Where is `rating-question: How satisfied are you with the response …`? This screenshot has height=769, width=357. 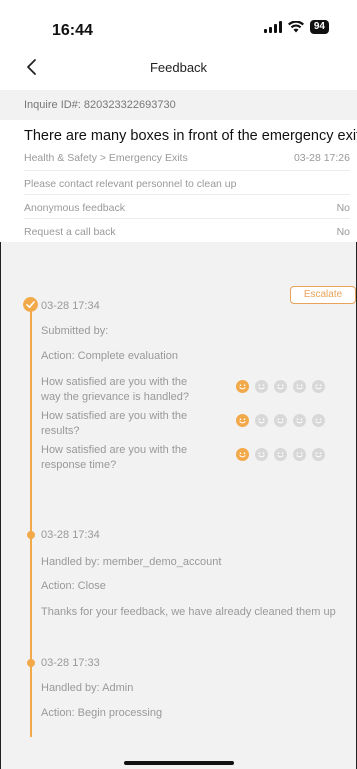 rating-question: How satisfied are you with the response … is located at coordinates (114, 457).